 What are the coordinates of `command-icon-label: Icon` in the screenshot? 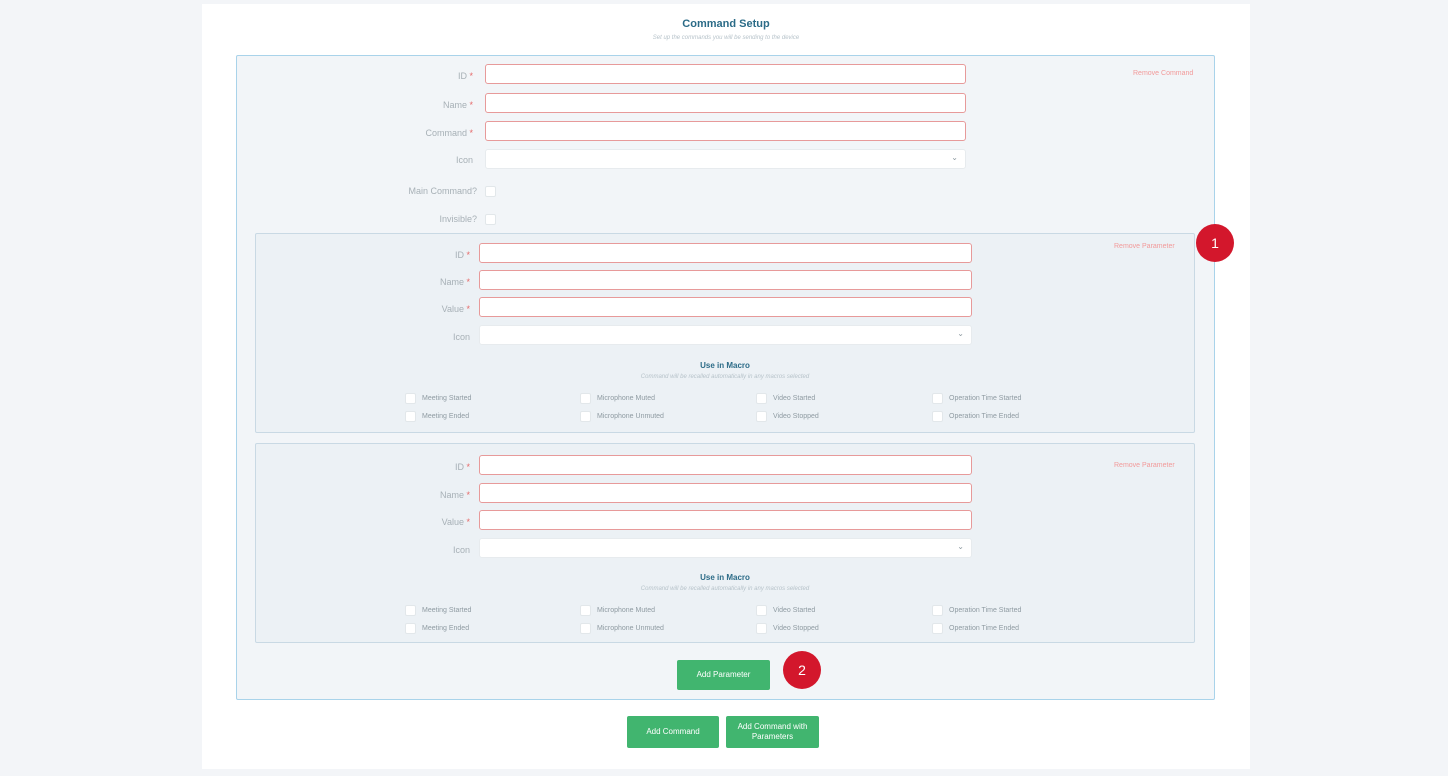 It's located at (464, 160).